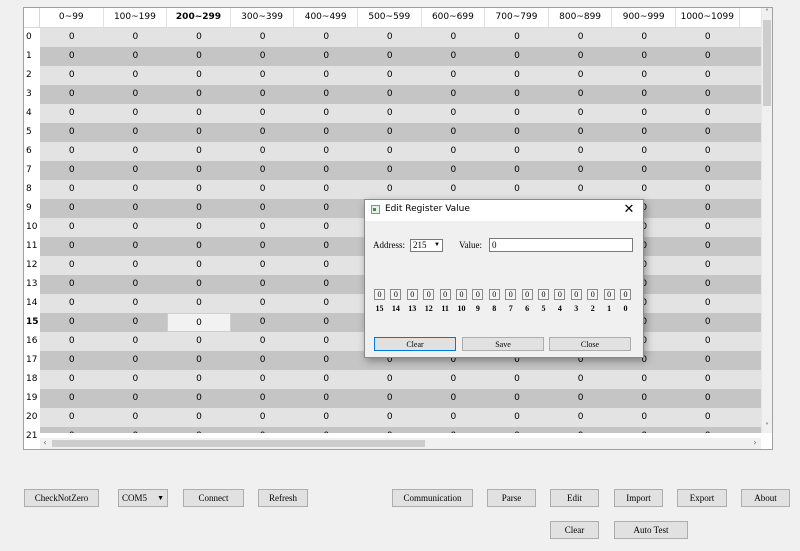 The height and width of the screenshot is (551, 800). Describe the element at coordinates (629, 210) in the screenshot. I see `close-icon: ✕` at that location.